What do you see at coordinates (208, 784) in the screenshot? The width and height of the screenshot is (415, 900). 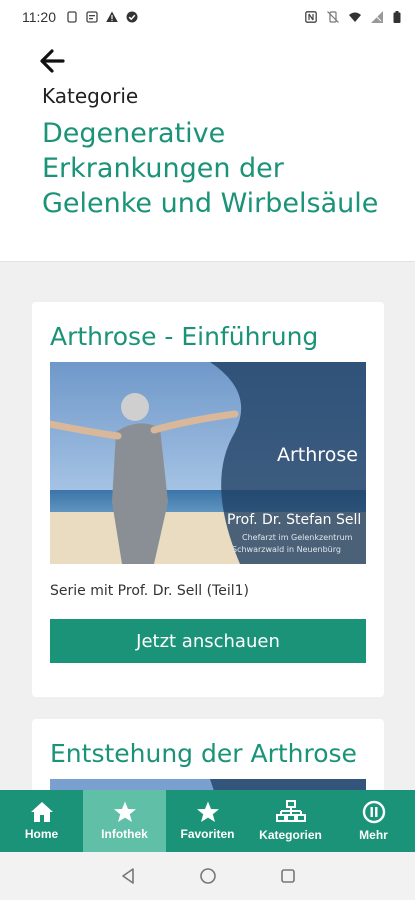 I see `video-thumbnail` at bounding box center [208, 784].